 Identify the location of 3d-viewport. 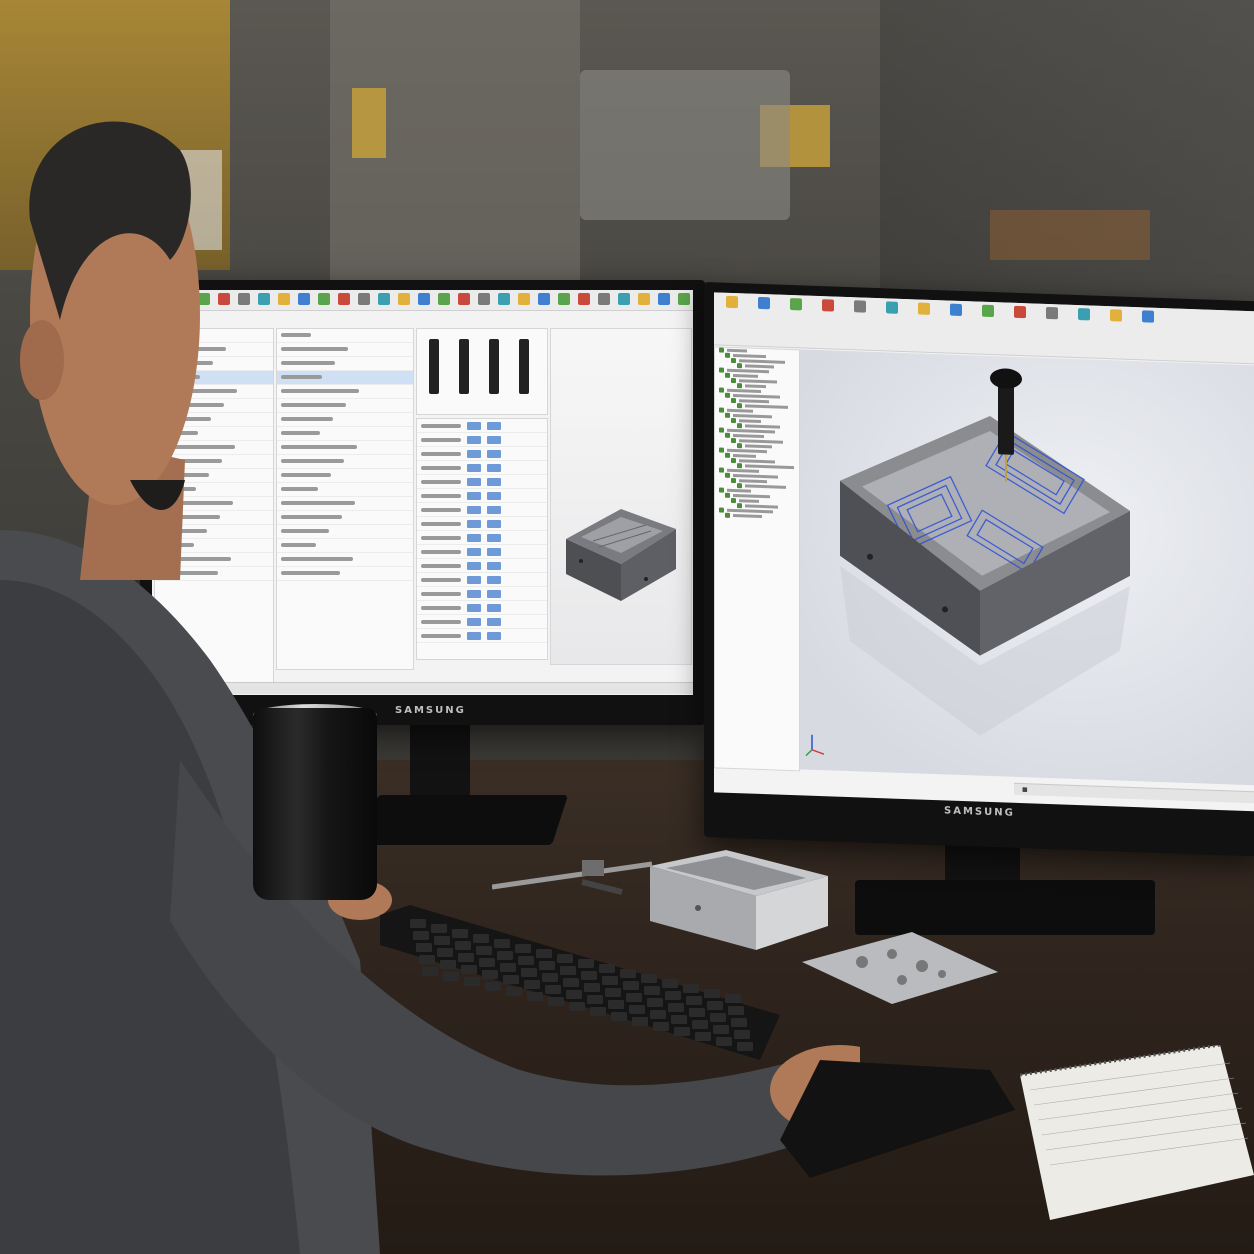
(1027, 567).